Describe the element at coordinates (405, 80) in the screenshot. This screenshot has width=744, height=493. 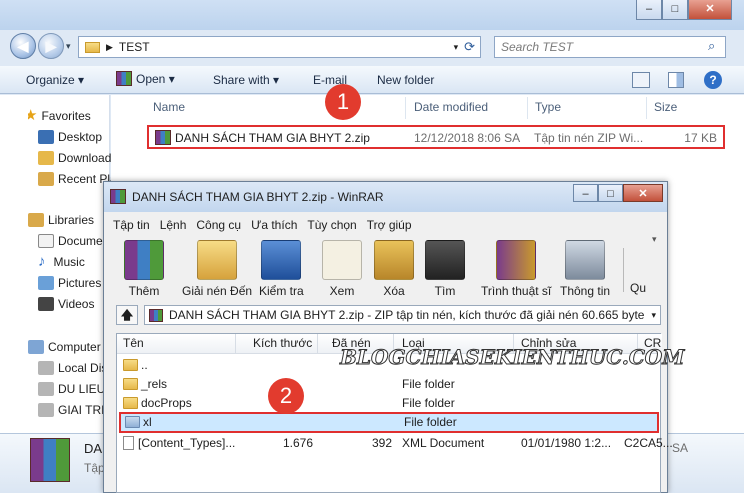
I see `new-folder-button: New folder` at that location.